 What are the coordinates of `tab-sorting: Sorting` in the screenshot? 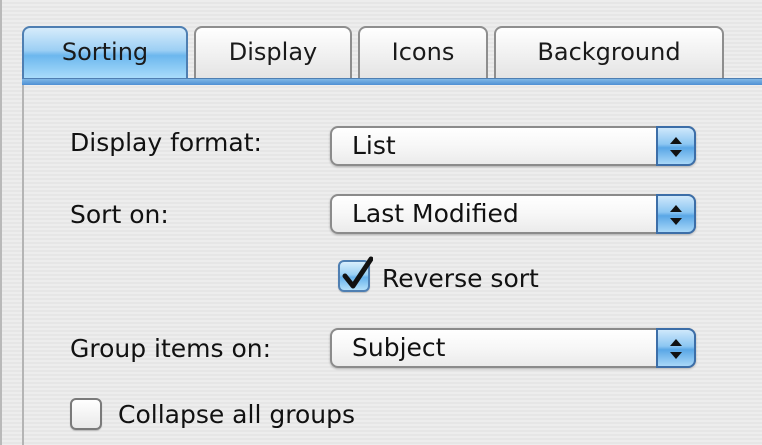 It's located at (105, 52).